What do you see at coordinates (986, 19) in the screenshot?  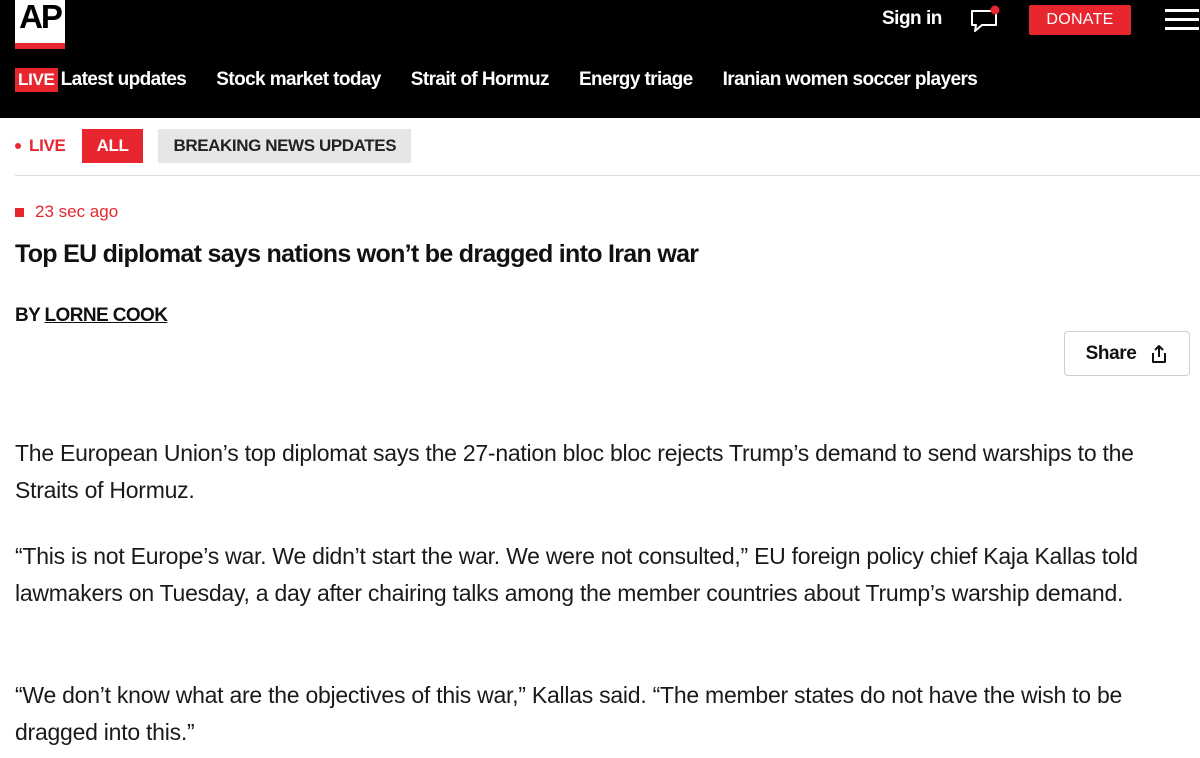 I see `chat-bubble-icon` at bounding box center [986, 19].